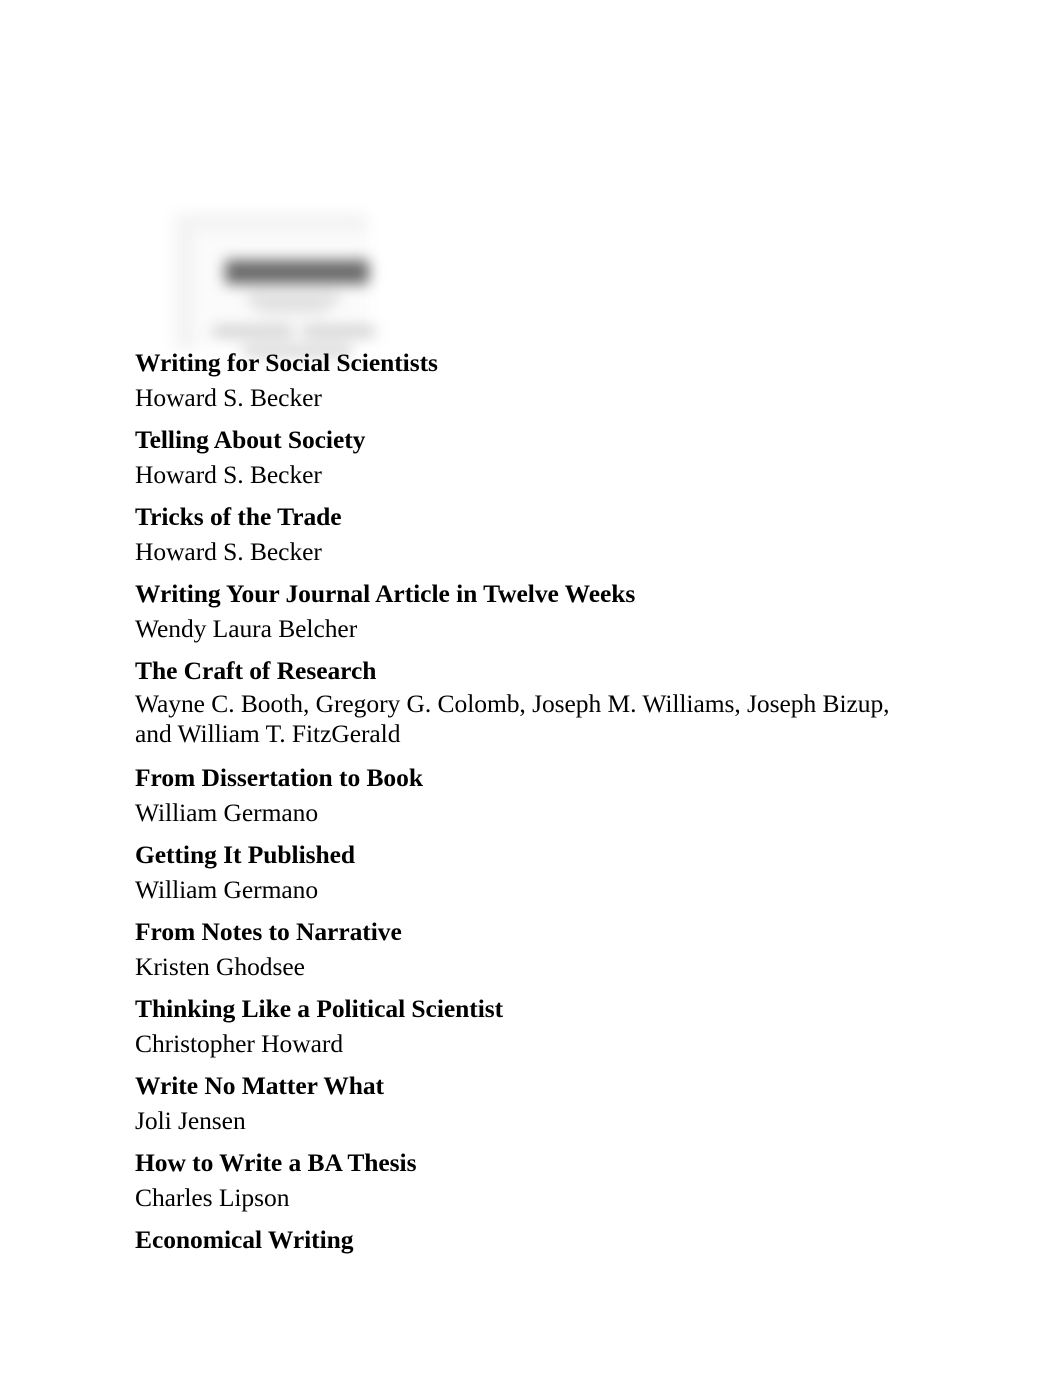 This screenshot has height=1377, width=1062. I want to click on list-item: Tricks of the Trade Howard S. Becker, so click(530, 534).